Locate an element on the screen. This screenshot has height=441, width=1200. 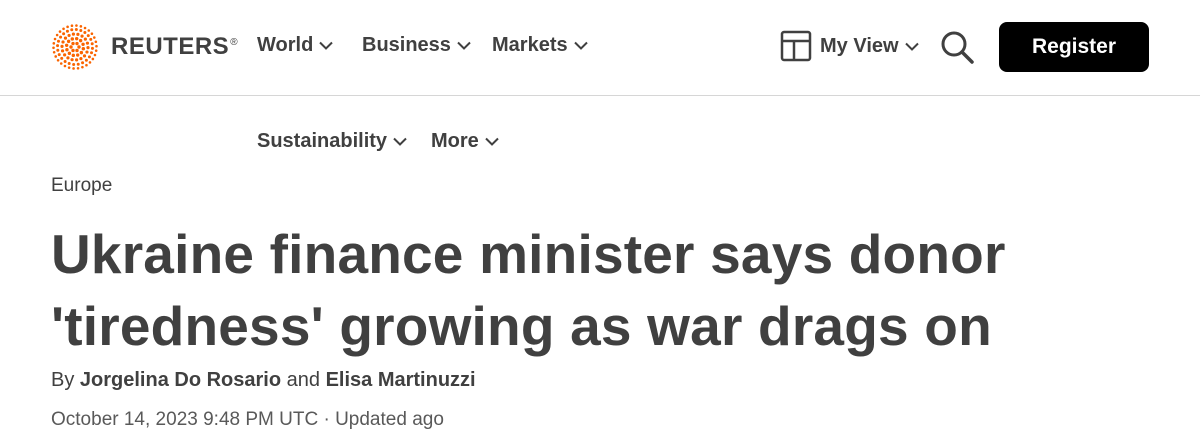
author-link: Elisa Martinuzzi is located at coordinates (401, 380).